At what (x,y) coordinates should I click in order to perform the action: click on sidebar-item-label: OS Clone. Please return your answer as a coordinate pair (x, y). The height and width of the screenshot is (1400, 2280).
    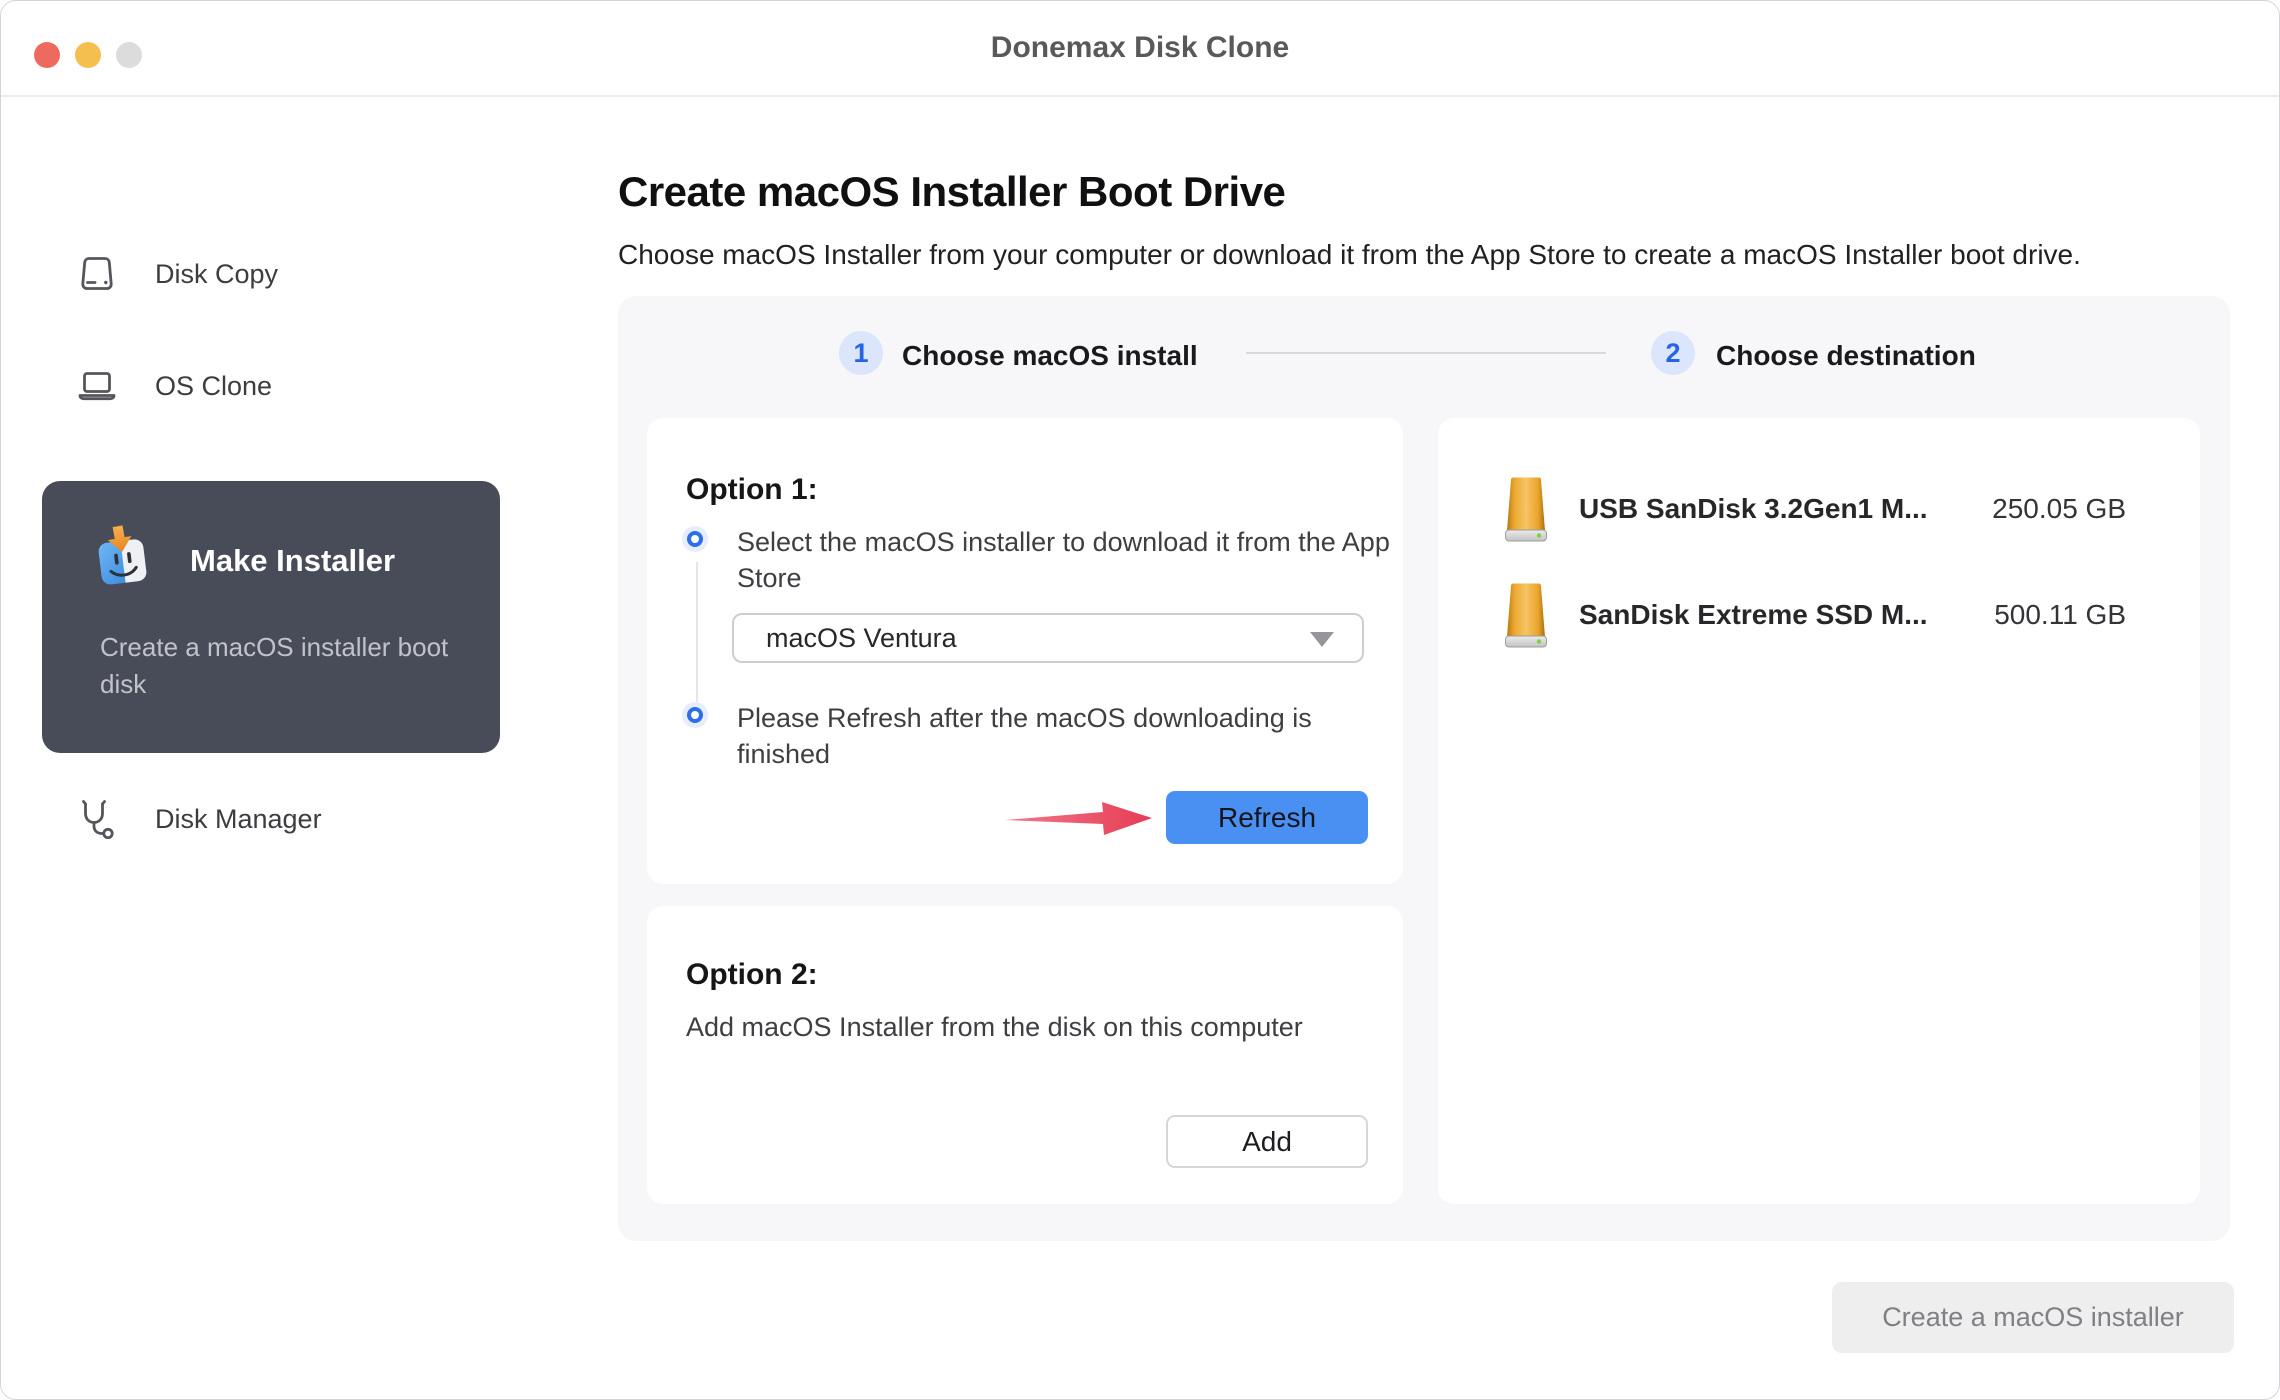
    Looking at the image, I should click on (214, 385).